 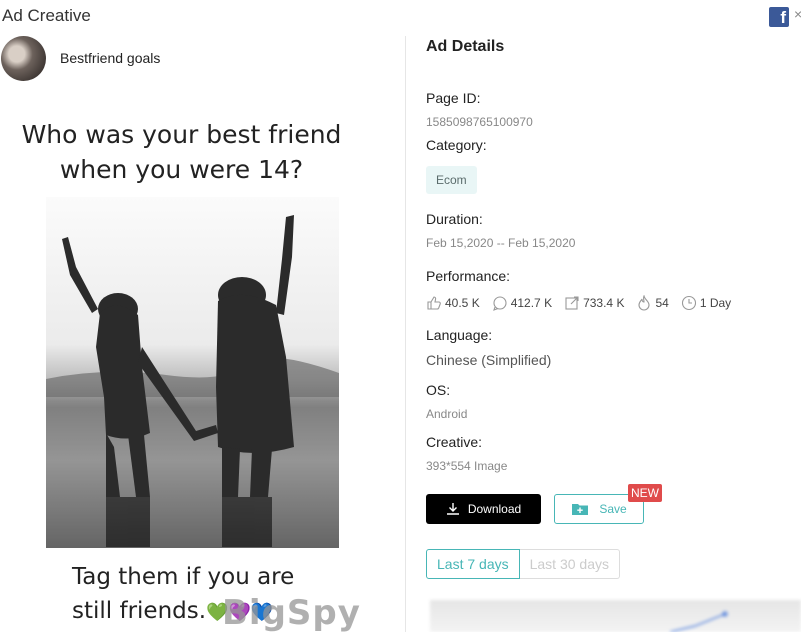 I want to click on download-label: Download, so click(x=494, y=509).